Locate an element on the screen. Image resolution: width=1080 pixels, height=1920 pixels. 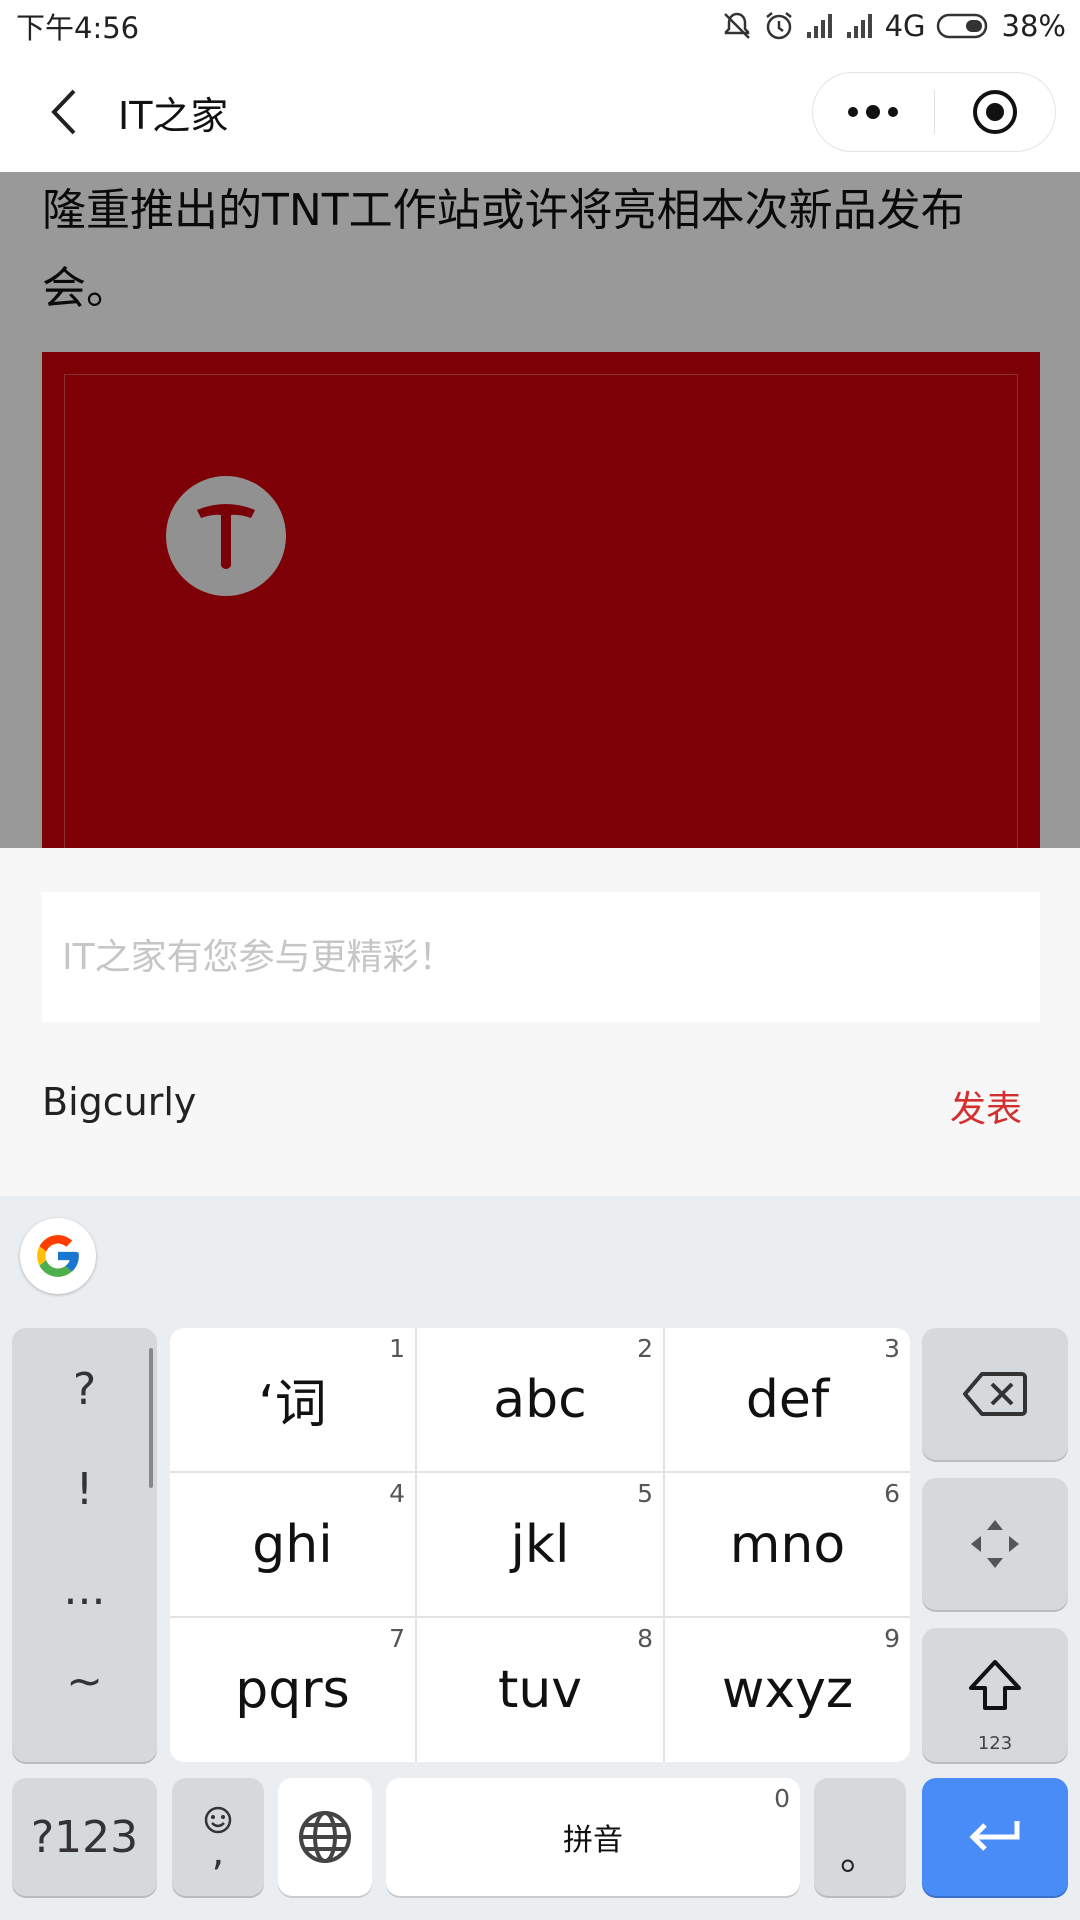
close-miniprogram-button is located at coordinates (995, 112).